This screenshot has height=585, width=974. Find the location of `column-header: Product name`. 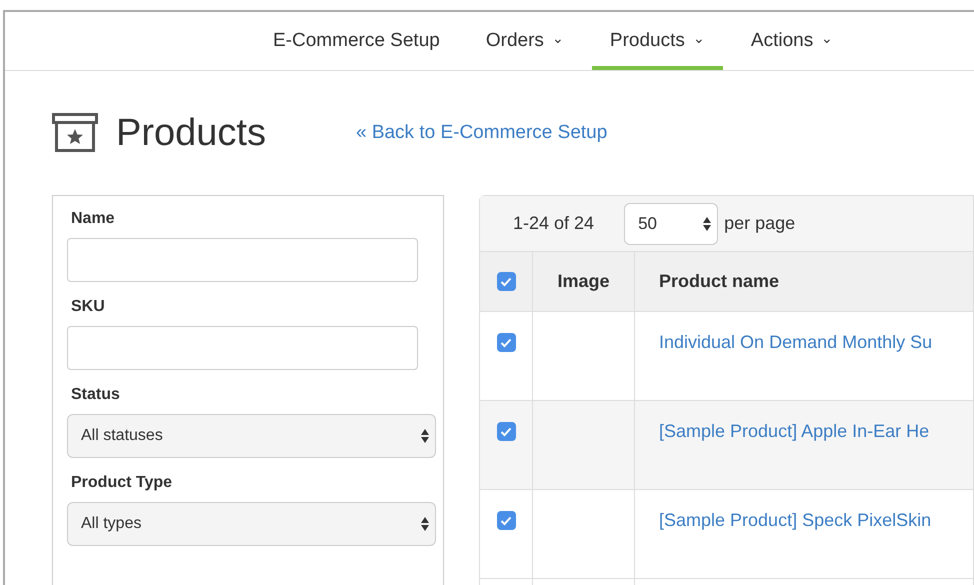

column-header: Product name is located at coordinates (719, 281).